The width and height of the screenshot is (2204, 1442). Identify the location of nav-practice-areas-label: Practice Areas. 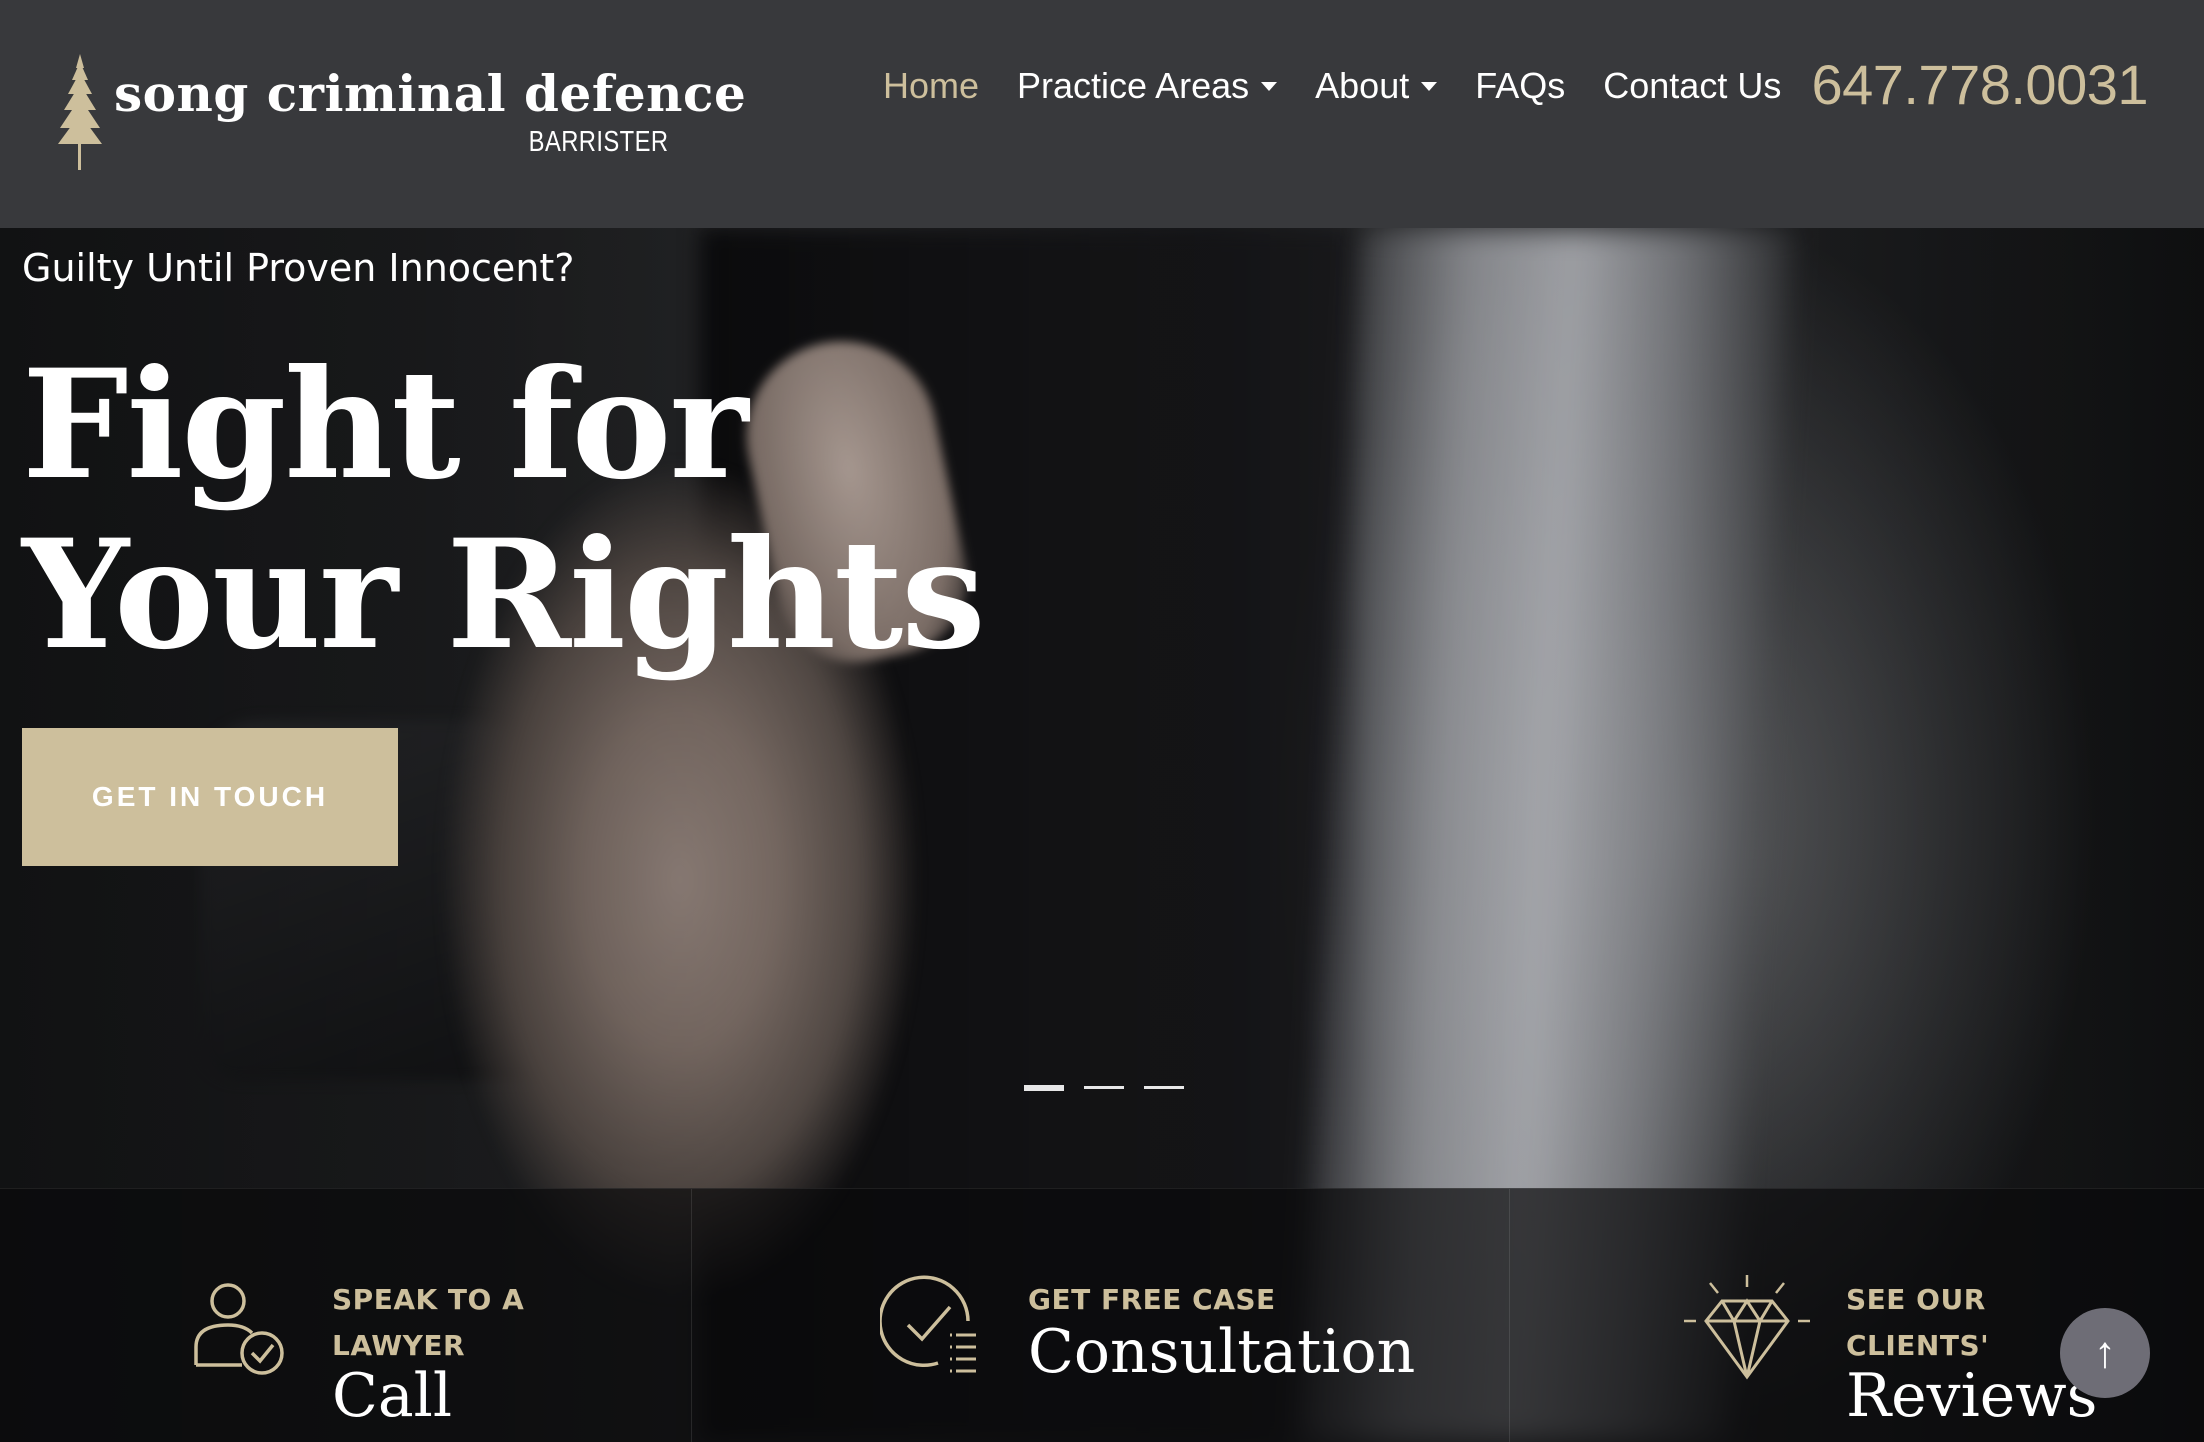
(1133, 85).